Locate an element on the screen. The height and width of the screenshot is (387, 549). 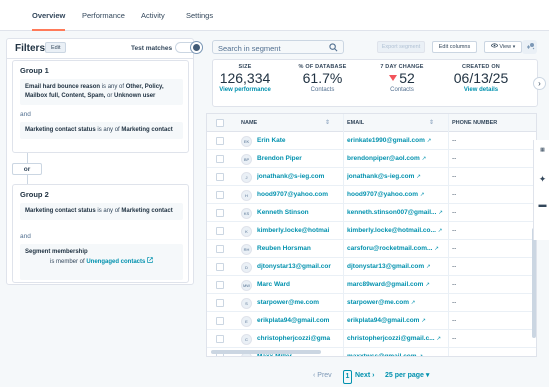
contact-name-link: Brendon Piper is located at coordinates (300, 158).